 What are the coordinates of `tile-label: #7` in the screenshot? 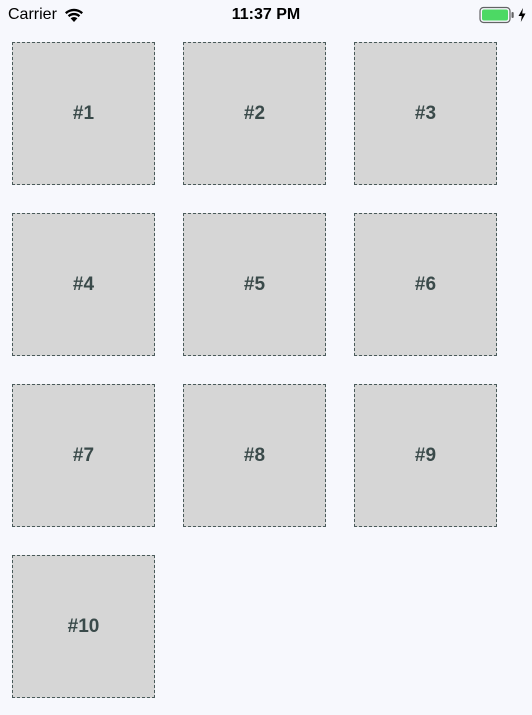 It's located at (83, 455).